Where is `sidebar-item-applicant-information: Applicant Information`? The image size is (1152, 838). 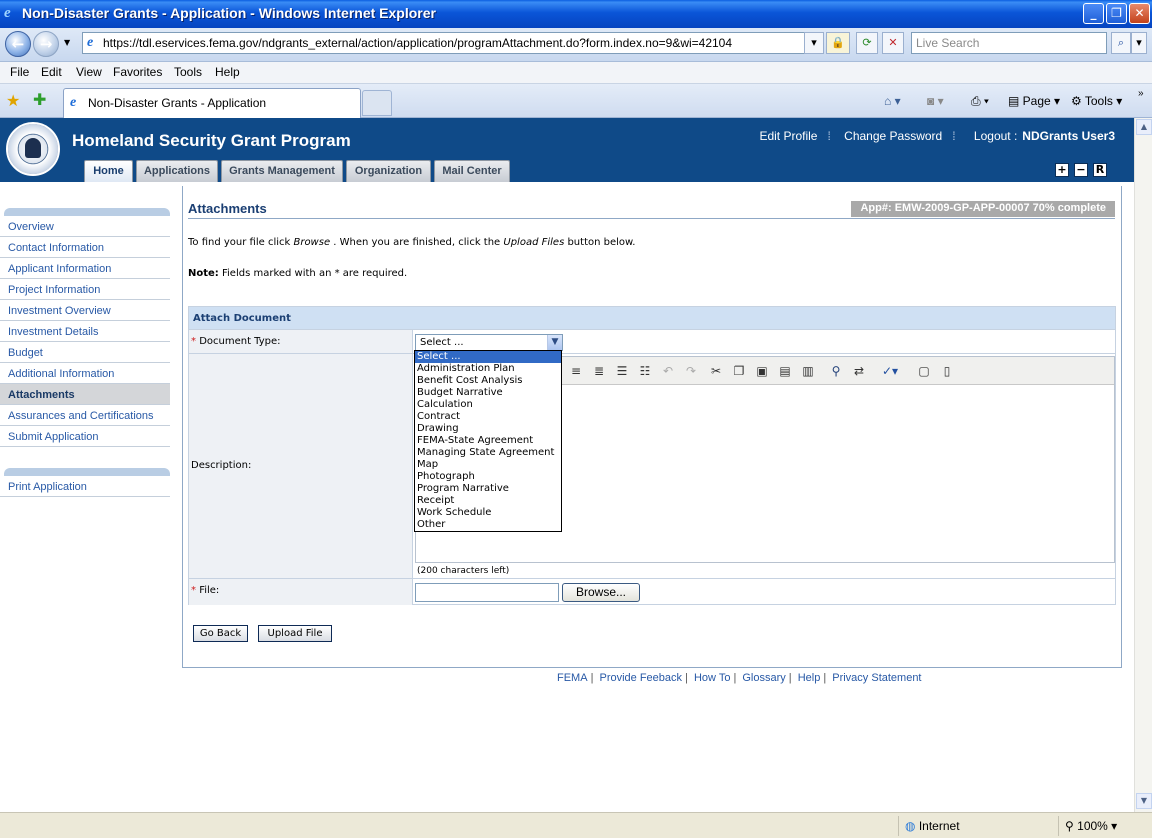 sidebar-item-applicant-information: Applicant Information is located at coordinates (85, 268).